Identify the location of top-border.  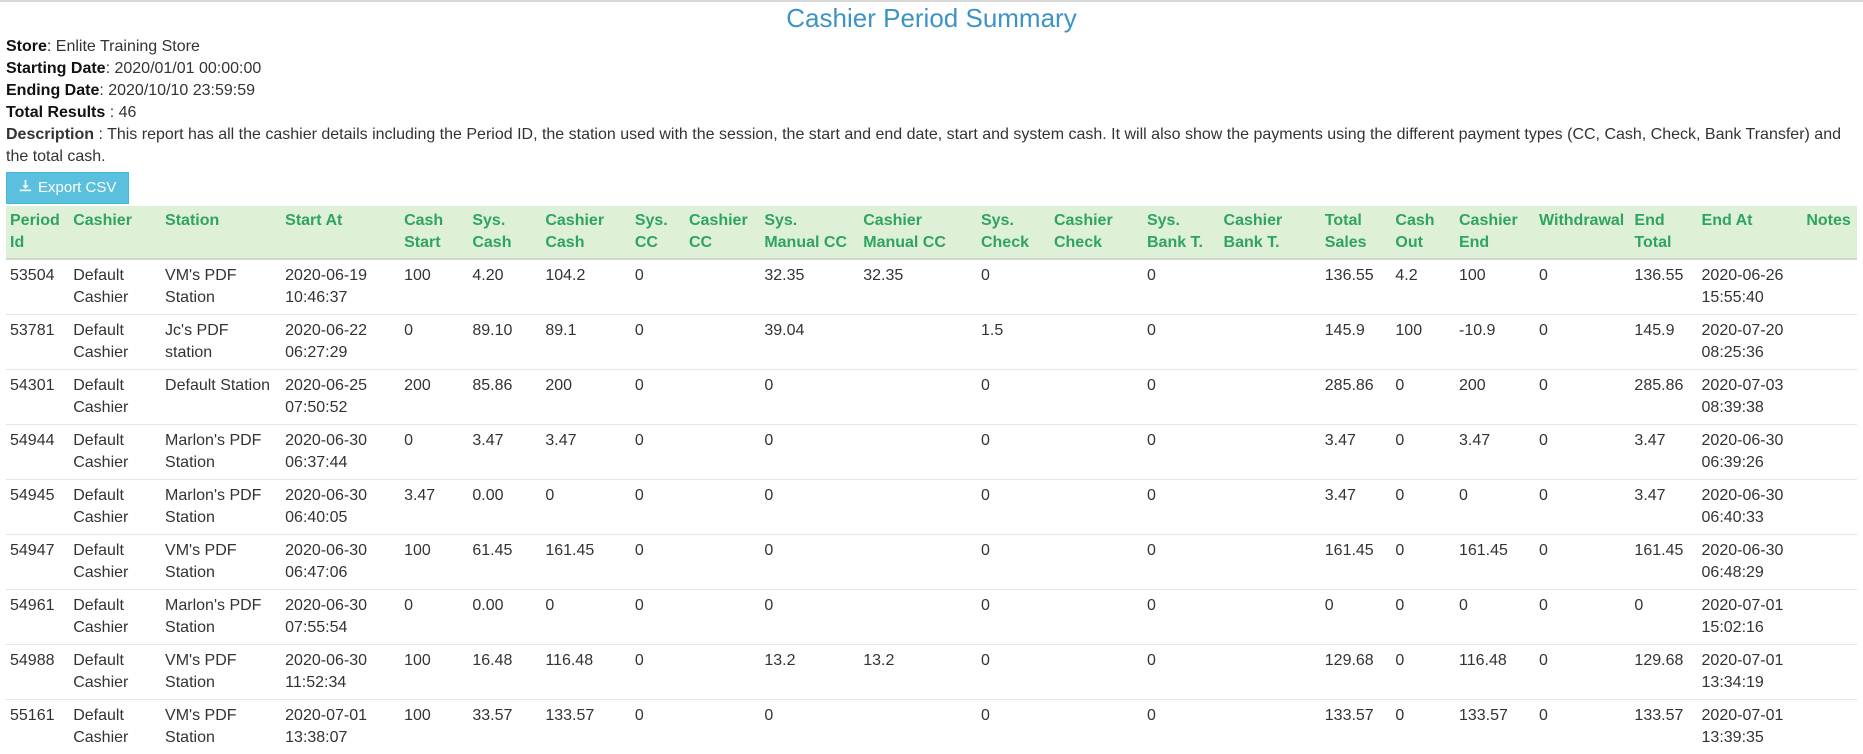
(931, 1).